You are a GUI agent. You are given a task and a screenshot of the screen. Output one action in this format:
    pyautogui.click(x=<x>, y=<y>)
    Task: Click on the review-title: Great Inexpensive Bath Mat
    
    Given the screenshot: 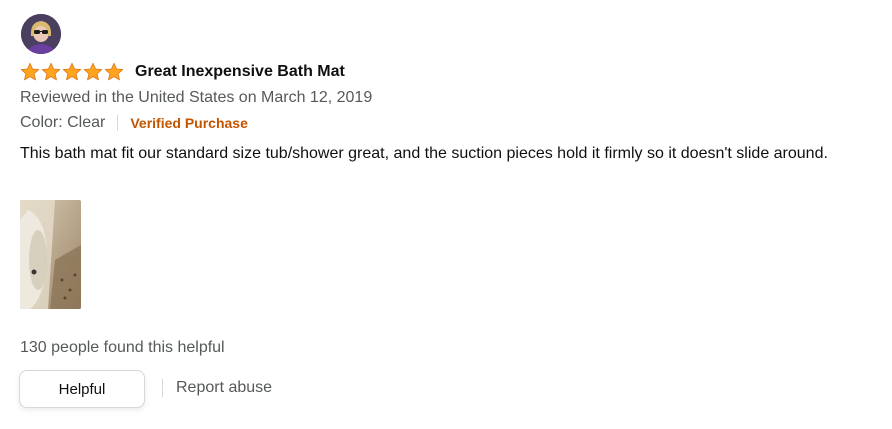 What is the action you would take?
    pyautogui.click(x=240, y=72)
    